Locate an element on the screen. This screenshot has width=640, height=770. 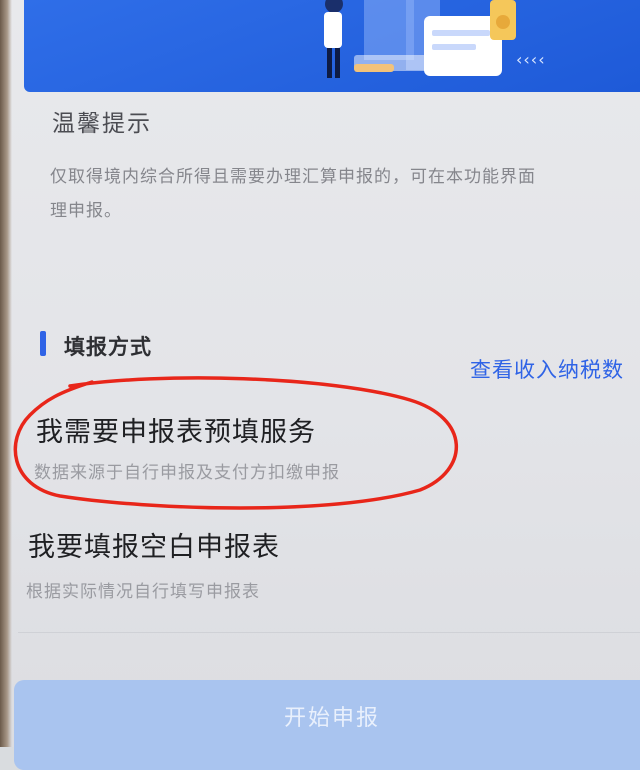
tips-text: 仅取得境内综合所得且需要办理汇算申报的，可在本功能界面 理申报。 is located at coordinates (293, 194).